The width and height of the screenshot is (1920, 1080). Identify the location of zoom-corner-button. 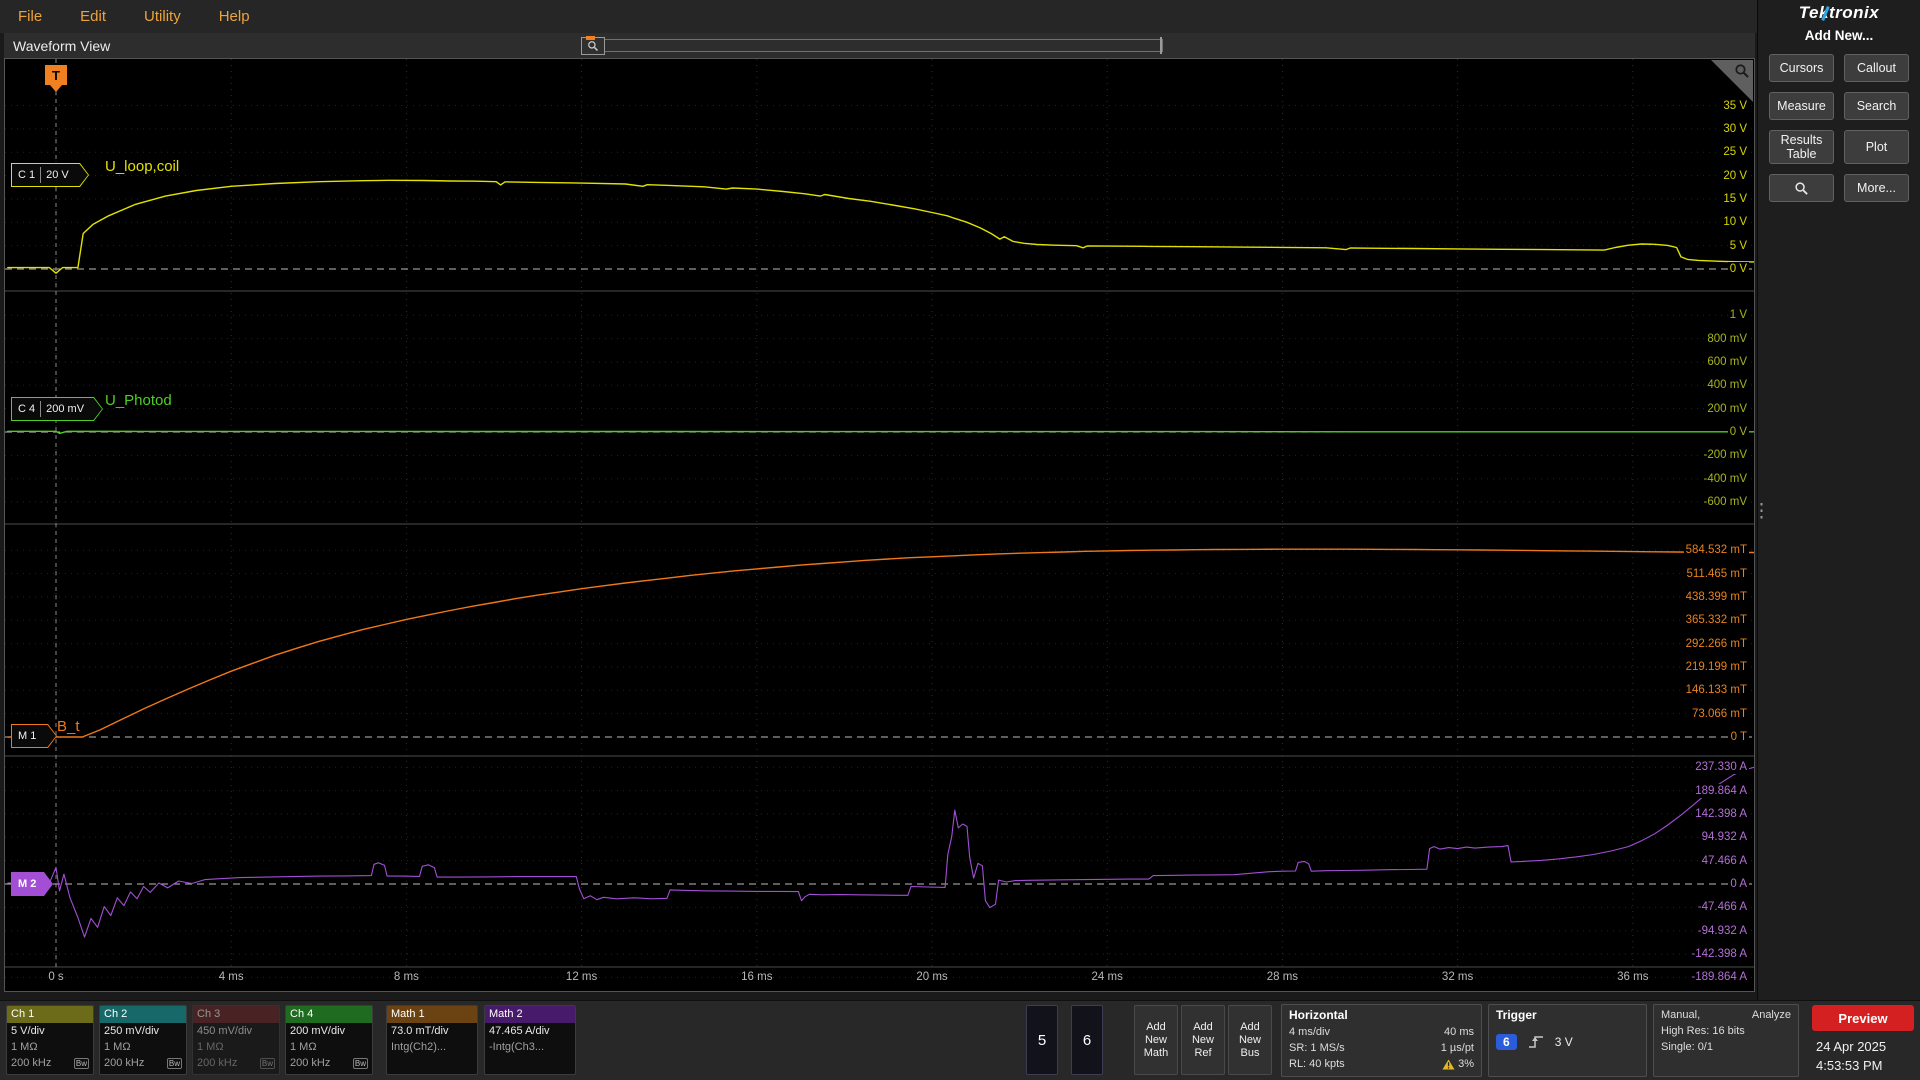
(1732, 81).